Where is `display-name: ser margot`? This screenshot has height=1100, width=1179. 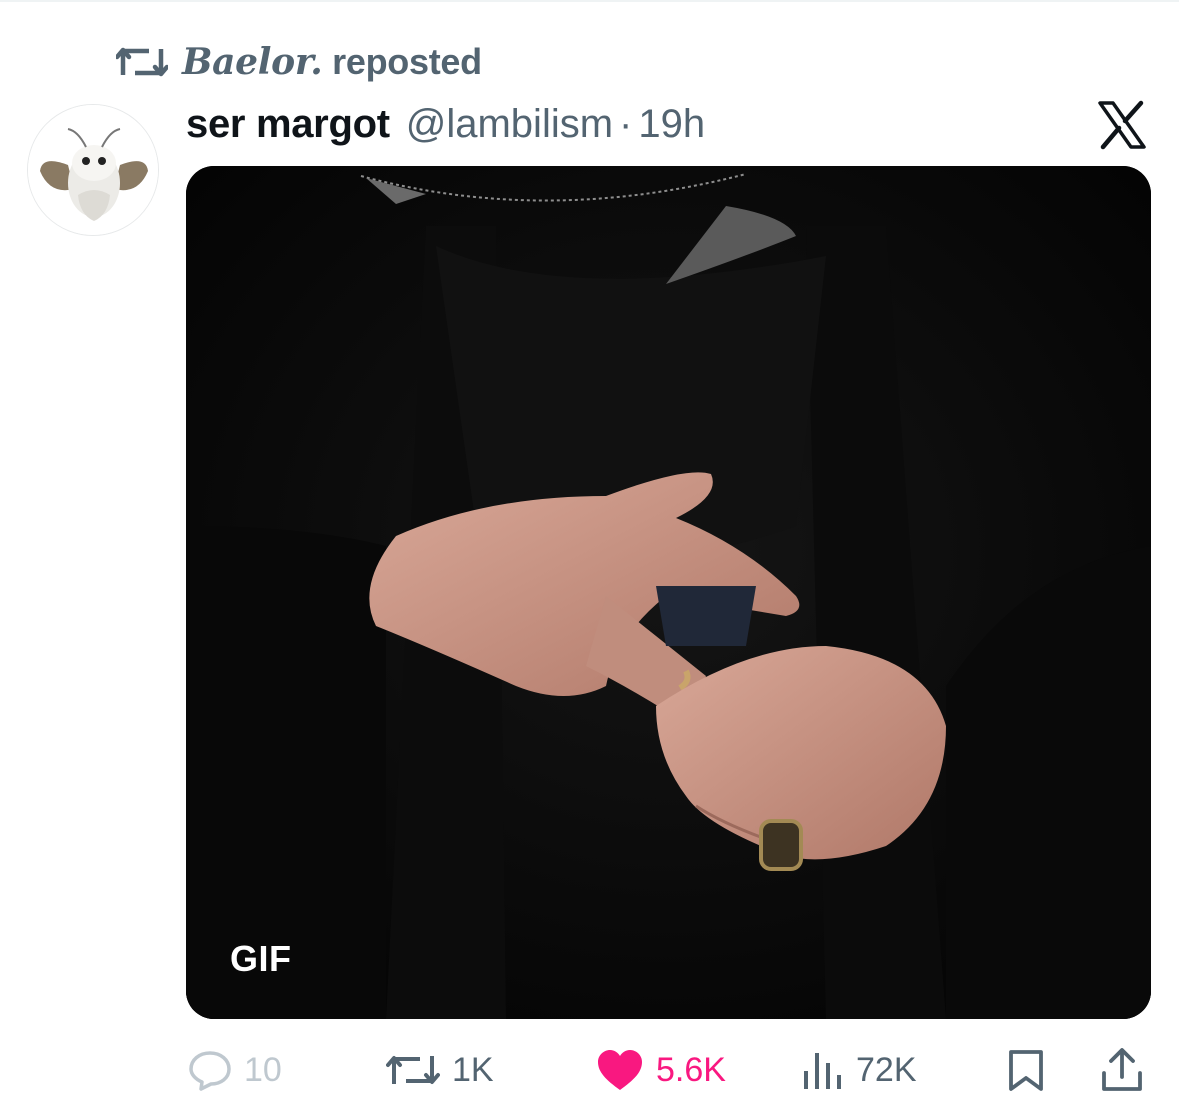
display-name: ser margot is located at coordinates (288, 124).